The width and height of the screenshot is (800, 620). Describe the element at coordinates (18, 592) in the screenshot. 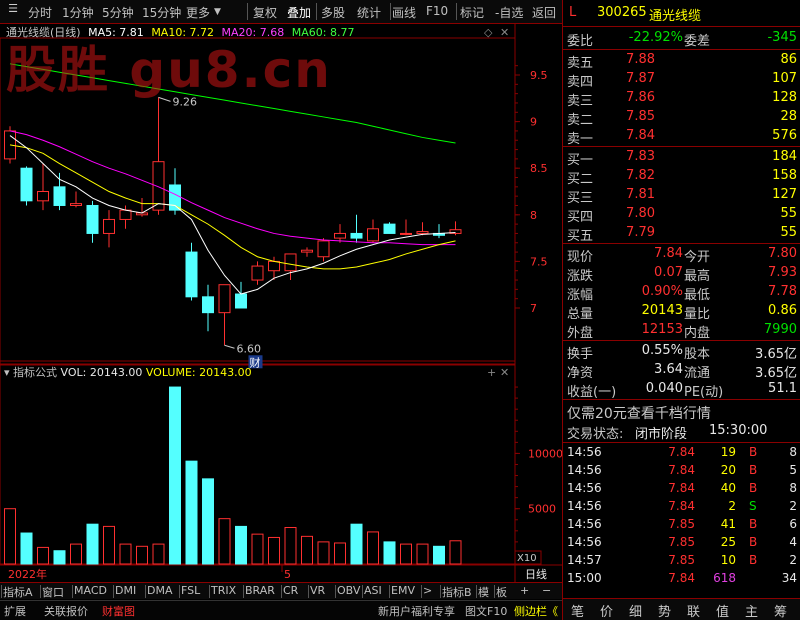

I see `indicator-tab: 指标A` at that location.